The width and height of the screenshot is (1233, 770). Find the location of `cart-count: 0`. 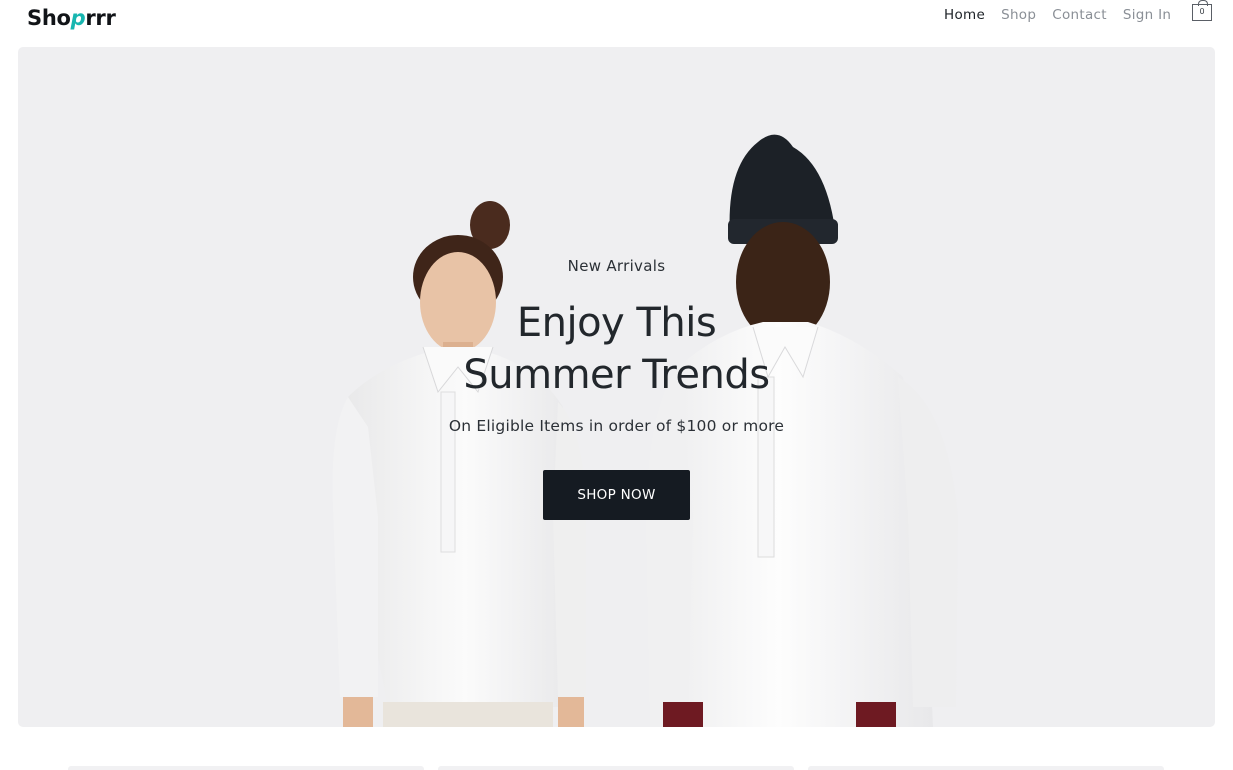

cart-count: 0 is located at coordinates (1202, 11).